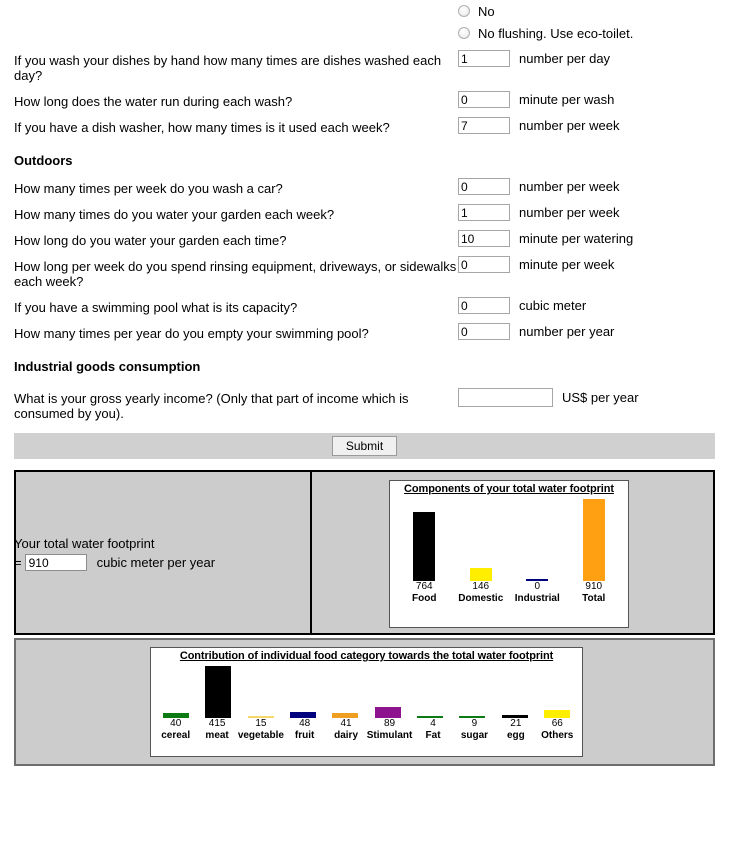 This screenshot has height=846, width=729. I want to click on bar-value-label: 40, so click(176, 723).